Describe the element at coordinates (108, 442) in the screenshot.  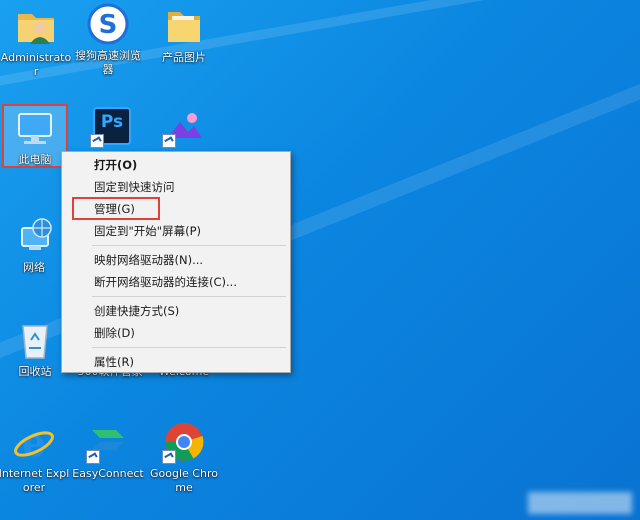
I see `easyconnect-icon` at that location.